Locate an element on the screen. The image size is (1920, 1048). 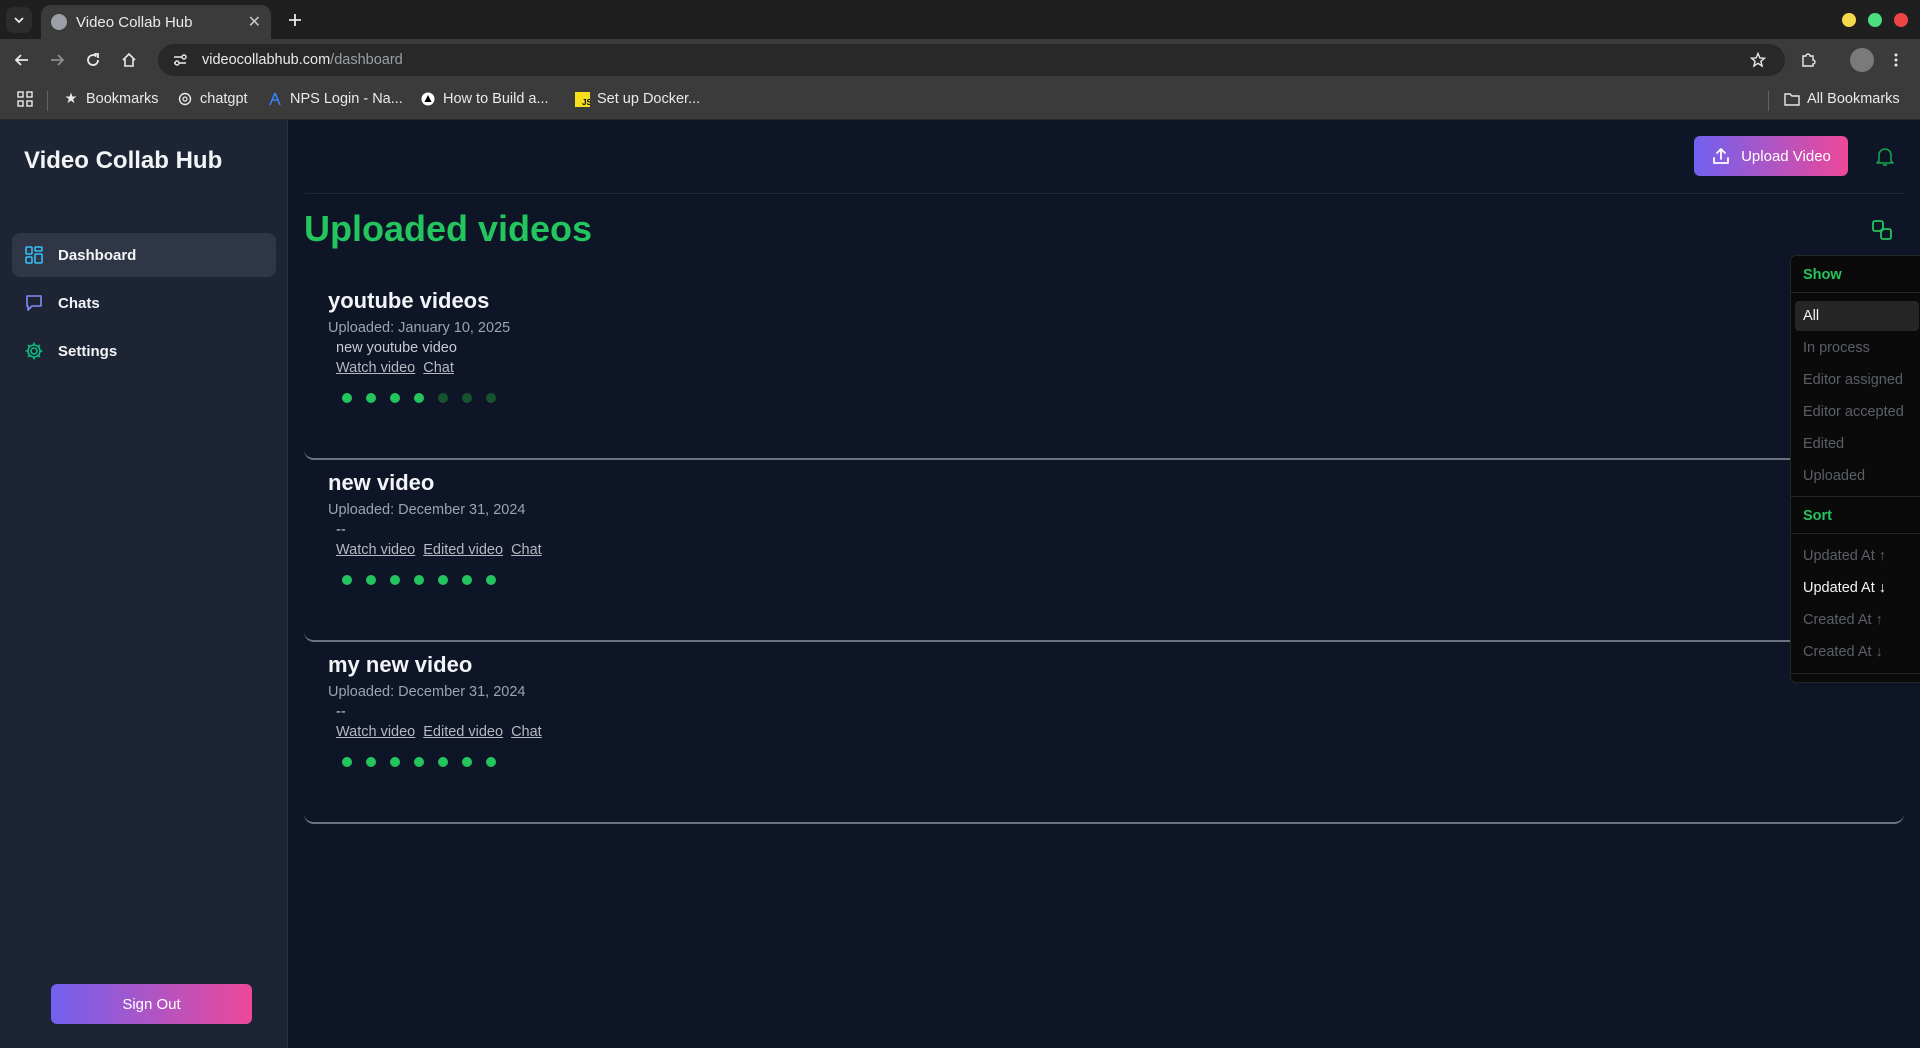
star-icon is located at coordinates (1758, 60).